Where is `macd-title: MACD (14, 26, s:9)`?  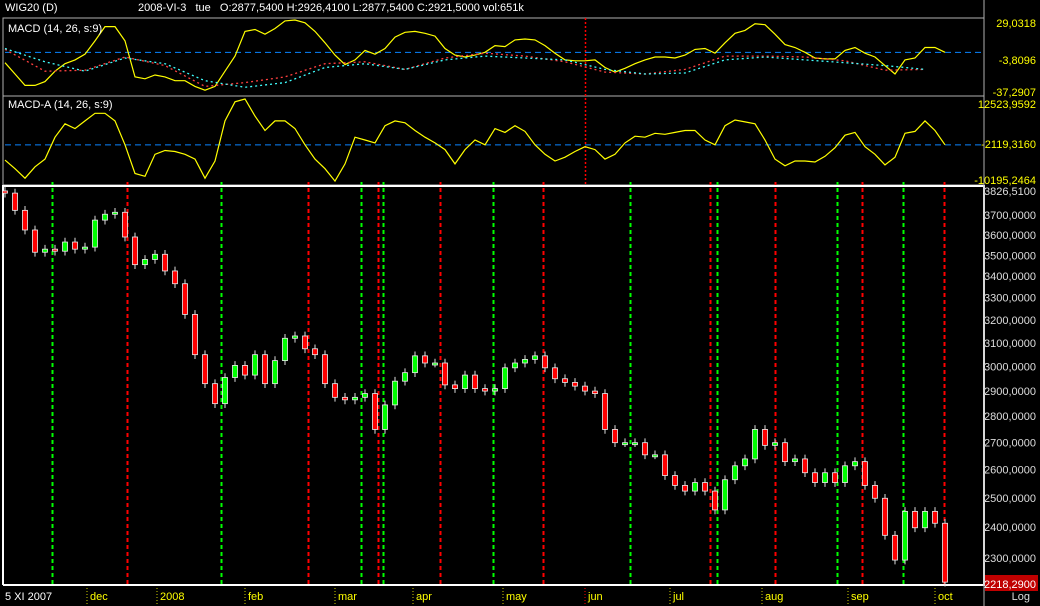 macd-title: MACD (14, 26, s:9) is located at coordinates (55, 29).